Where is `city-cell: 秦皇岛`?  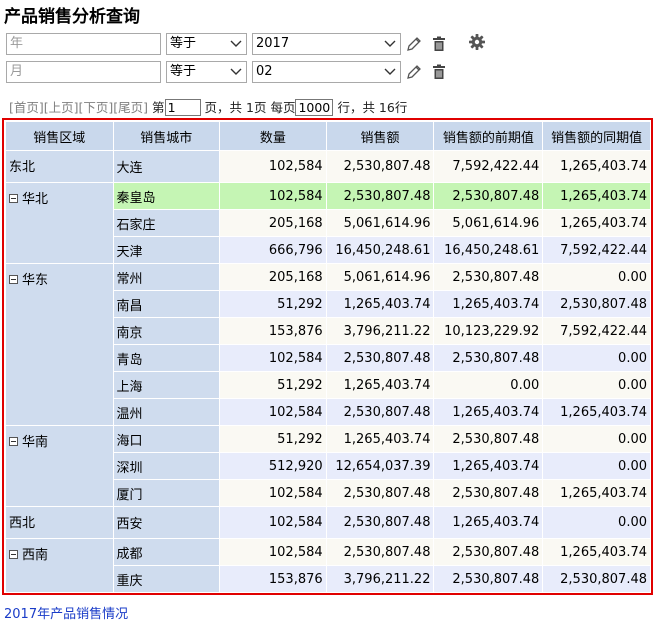
city-cell: 秦皇岛 is located at coordinates (166, 196).